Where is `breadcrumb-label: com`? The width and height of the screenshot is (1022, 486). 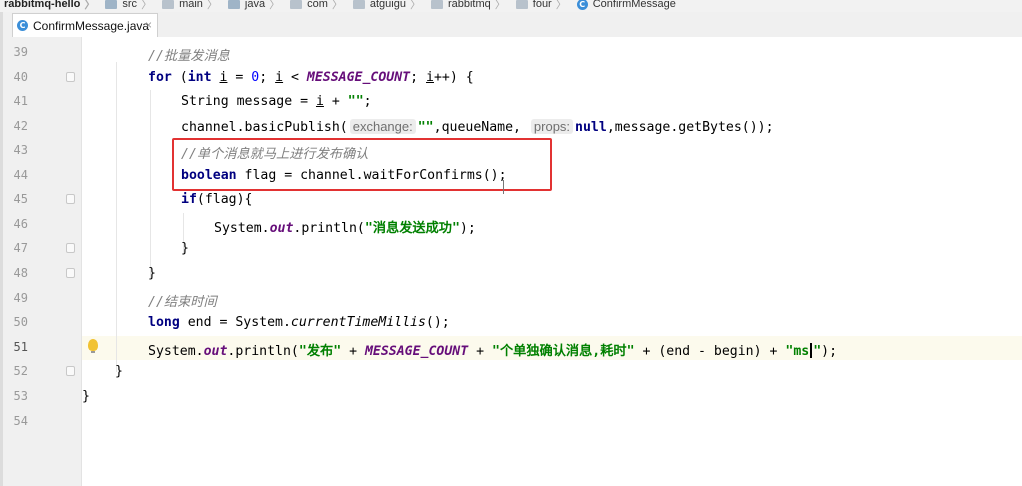 breadcrumb-label: com is located at coordinates (317, 5).